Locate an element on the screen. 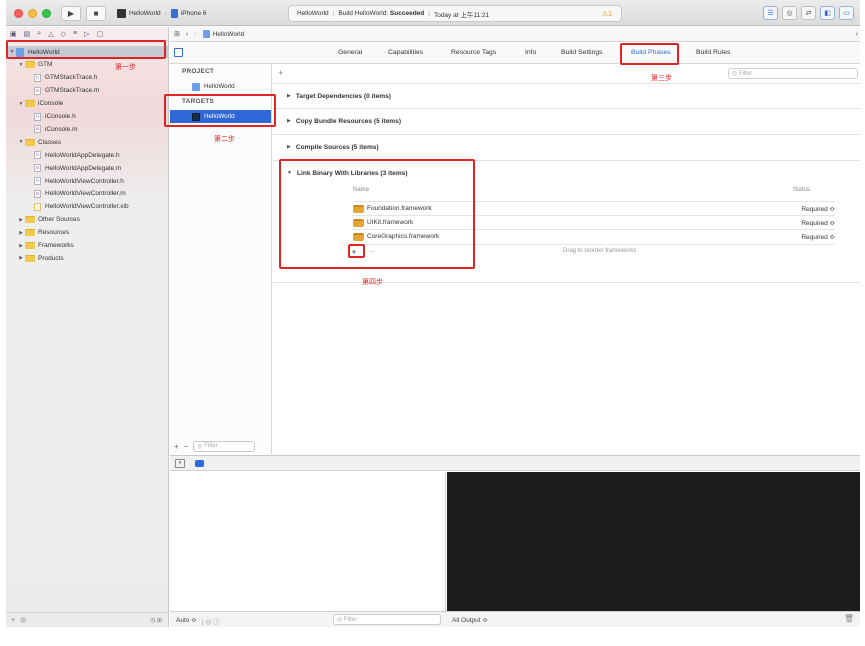  related-items-icon: ⊞ is located at coordinates (177, 34).